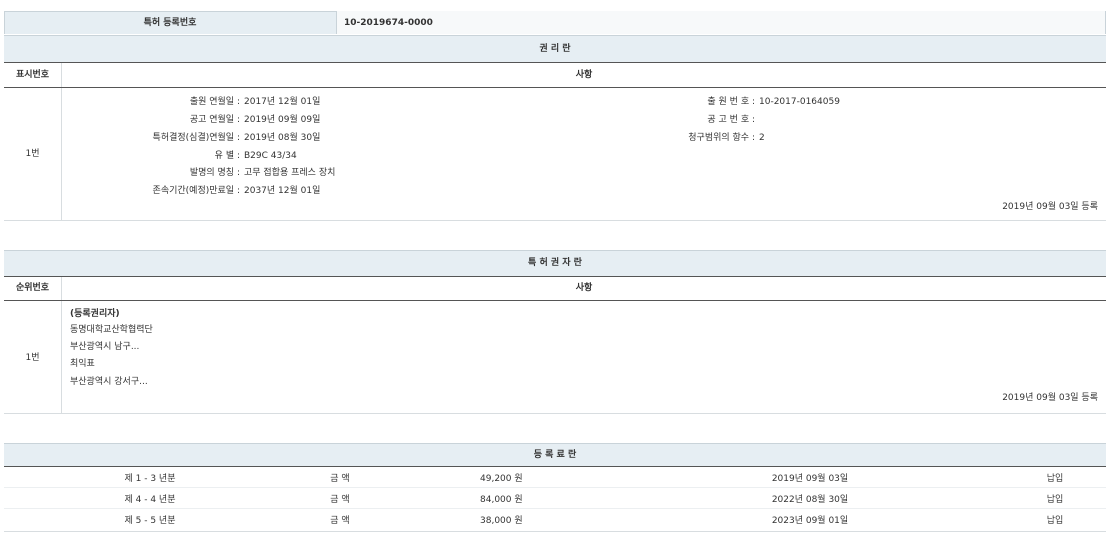 The width and height of the screenshot is (1110, 537). I want to click on holder-line: 최익표, so click(220, 364).